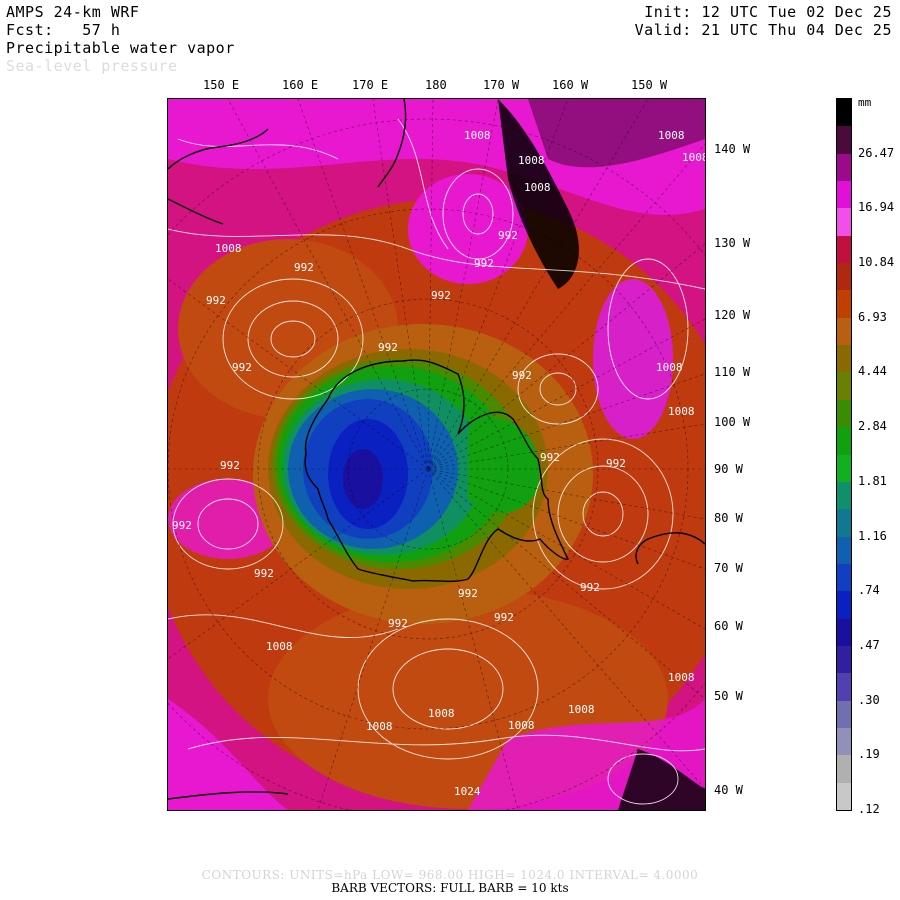 Image resolution: width=900 pixels, height=900 pixels. Describe the element at coordinates (728, 469) in the screenshot. I see `lon-label: 90 W` at that location.